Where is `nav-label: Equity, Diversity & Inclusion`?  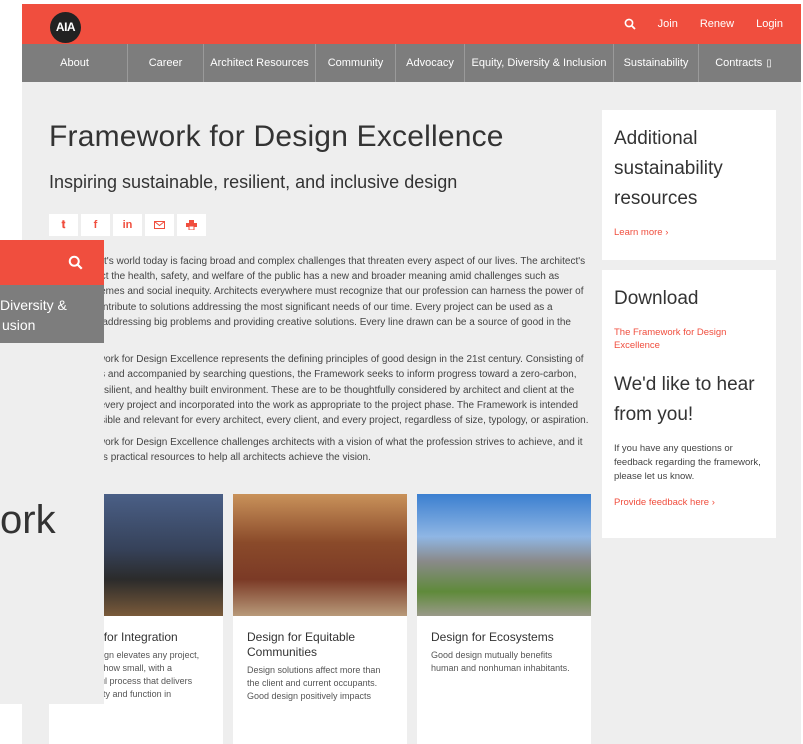 nav-label: Equity, Diversity & Inclusion is located at coordinates (539, 63).